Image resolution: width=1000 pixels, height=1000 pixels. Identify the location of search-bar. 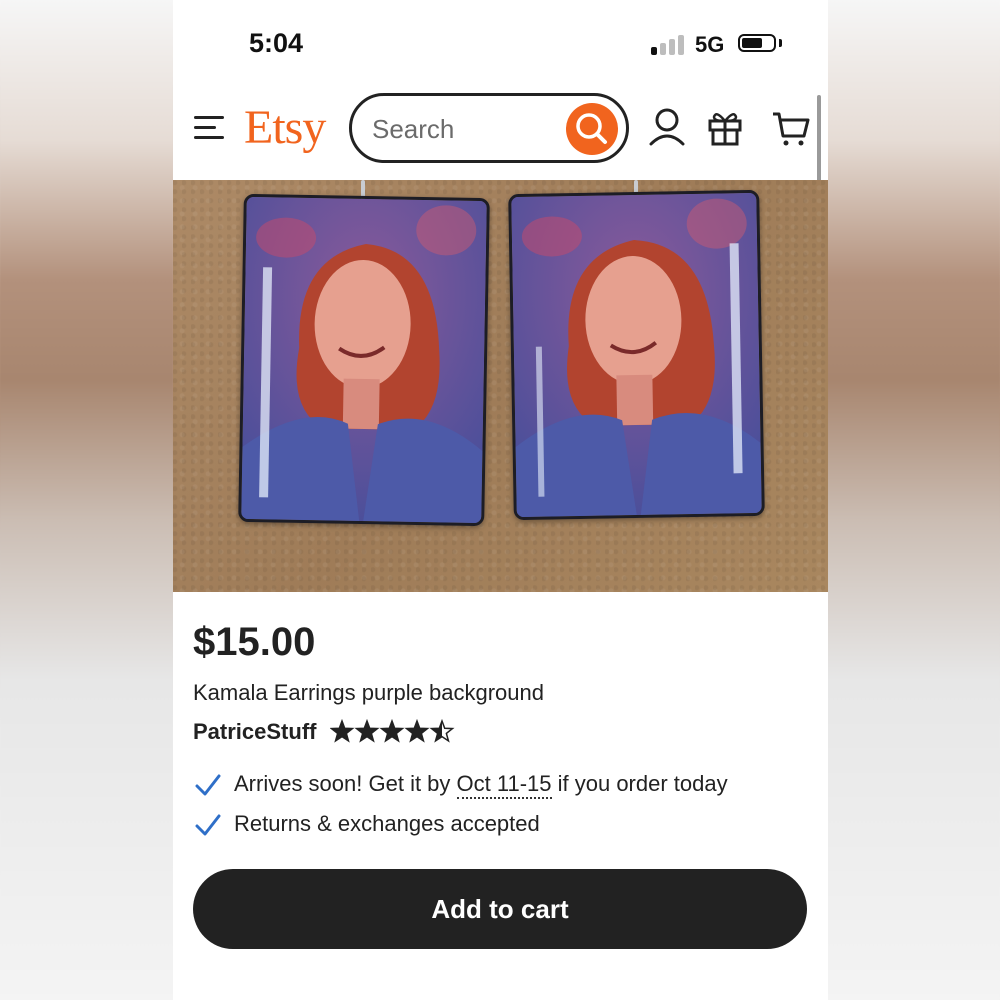
(489, 128).